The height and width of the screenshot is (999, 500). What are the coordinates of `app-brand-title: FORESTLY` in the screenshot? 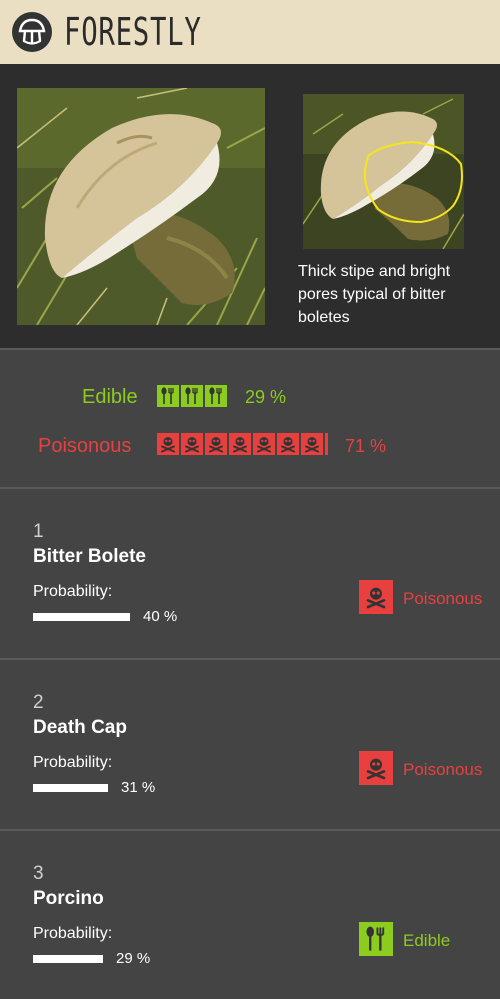 It's located at (133, 32).